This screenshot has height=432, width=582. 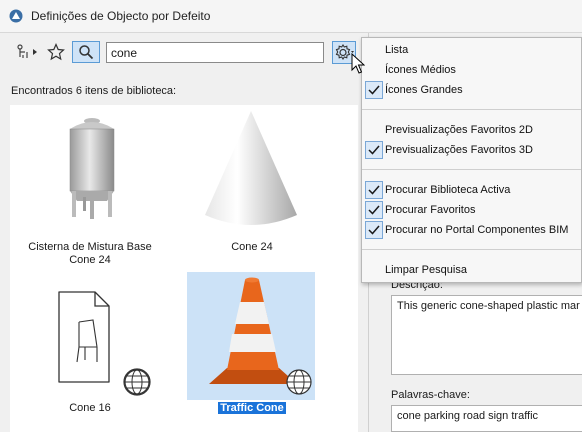 What do you see at coordinates (90, 253) in the screenshot?
I see `item-label: Cisterna de Mistura Base Cone 24` at bounding box center [90, 253].